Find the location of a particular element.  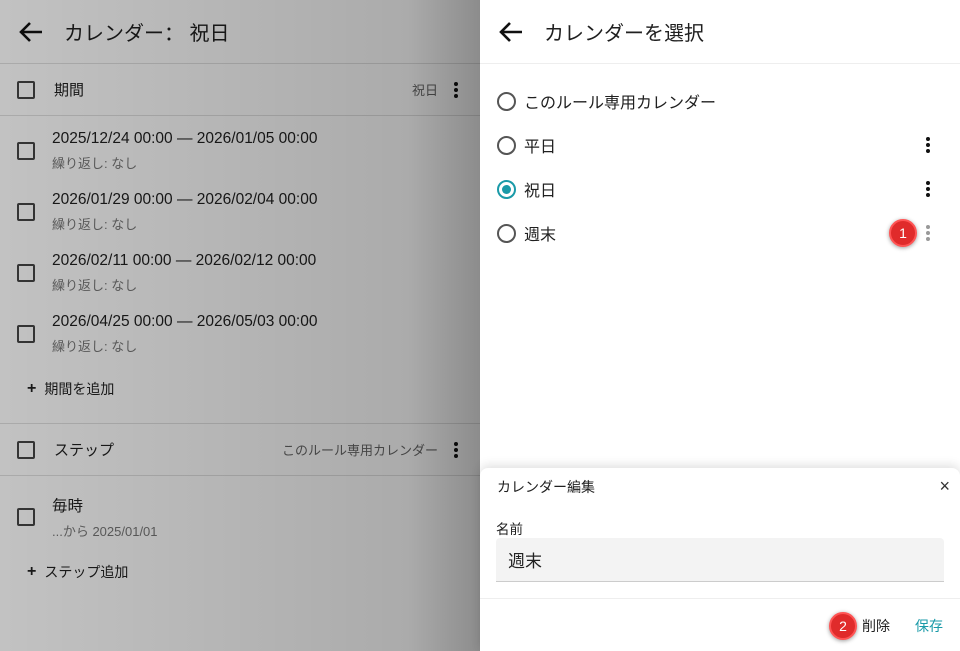

sheet-title: カレンダー編集 is located at coordinates (546, 487).